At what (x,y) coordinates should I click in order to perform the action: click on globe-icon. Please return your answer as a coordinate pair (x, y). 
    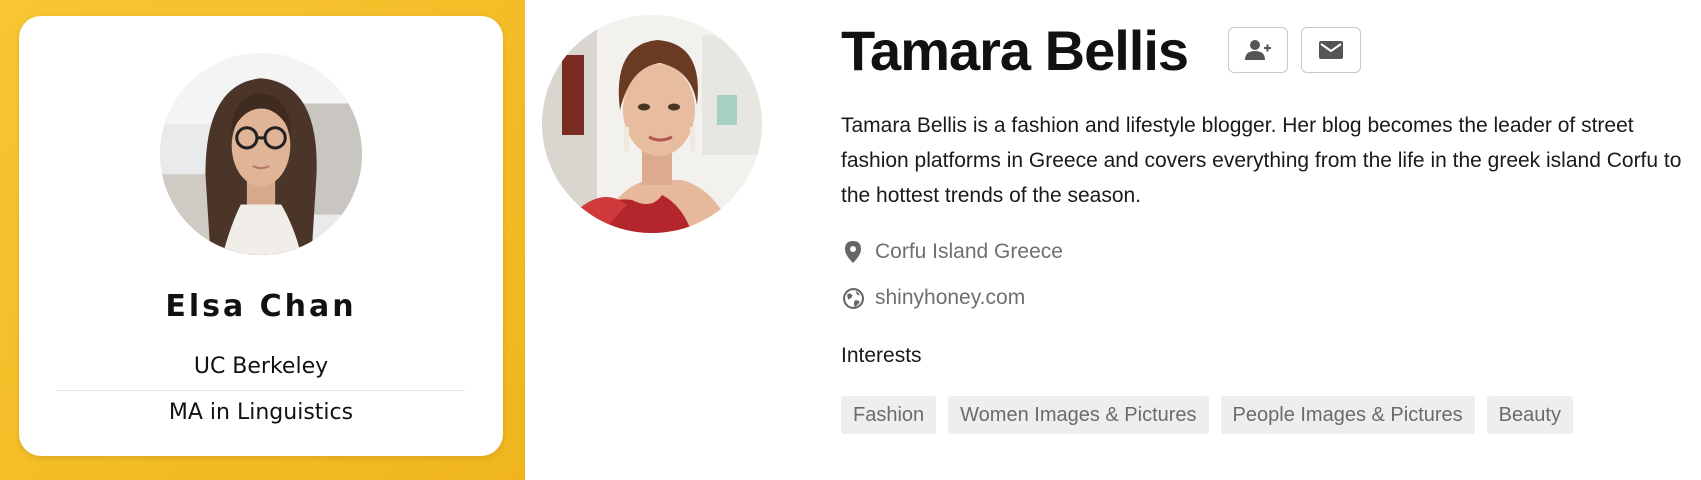
    Looking at the image, I should click on (853, 298).